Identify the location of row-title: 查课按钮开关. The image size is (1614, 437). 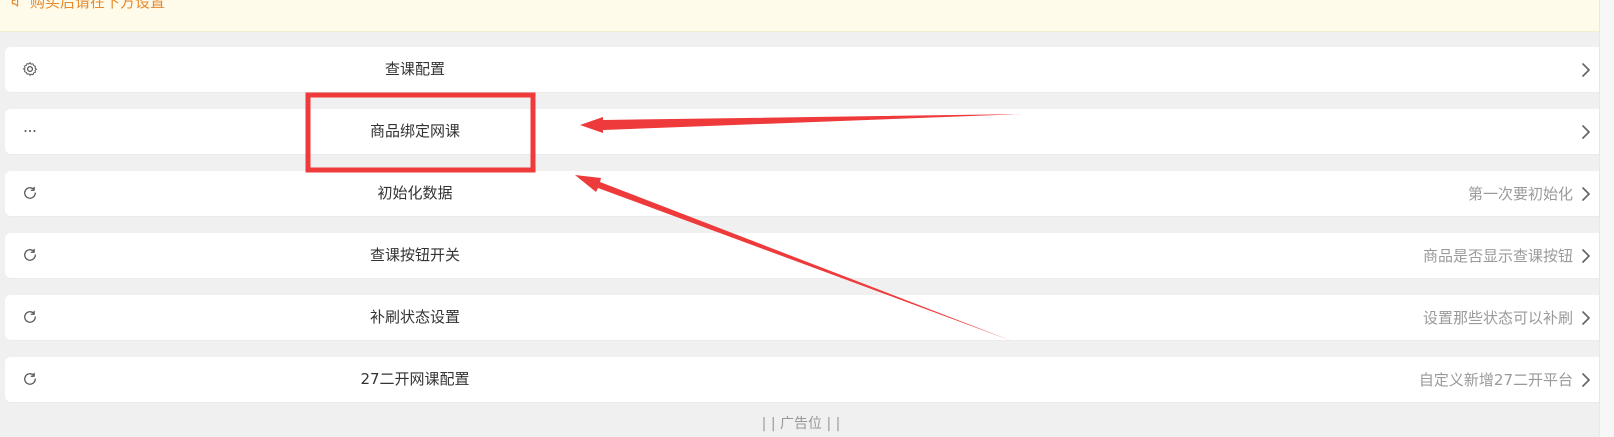
(414, 255).